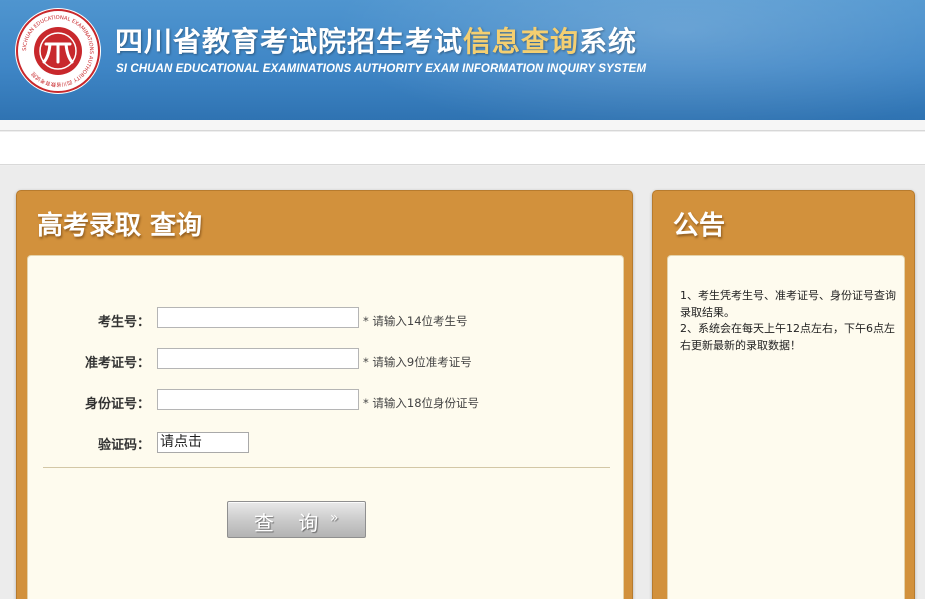 The height and width of the screenshot is (599, 925). Describe the element at coordinates (123, 445) in the screenshot. I see `captcha-label: 验证码：` at that location.